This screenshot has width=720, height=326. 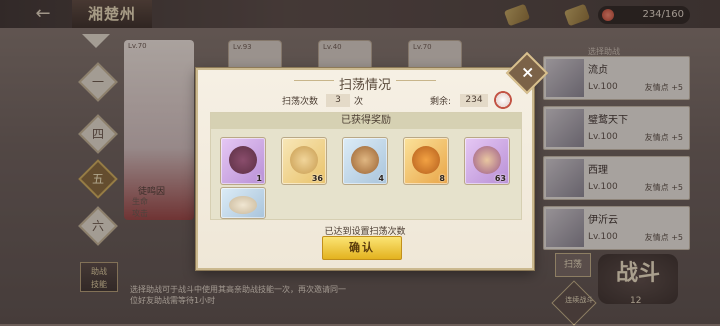 I want to click on remain-value: 234, so click(x=474, y=100).